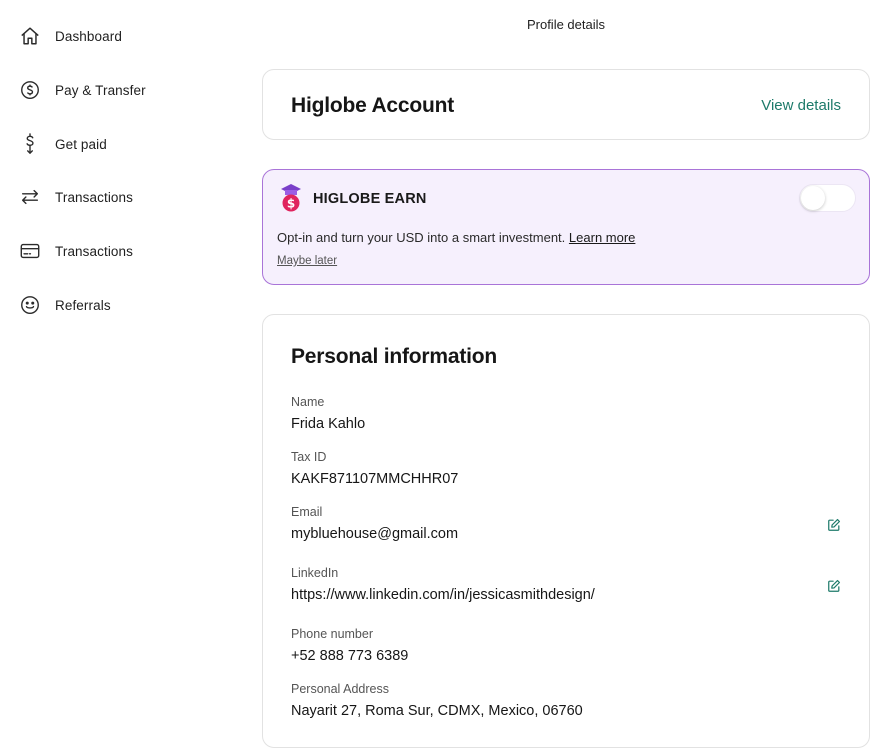  What do you see at coordinates (571, 413) in the screenshot?
I see `field-name: Name Frida Kahlo` at bounding box center [571, 413].